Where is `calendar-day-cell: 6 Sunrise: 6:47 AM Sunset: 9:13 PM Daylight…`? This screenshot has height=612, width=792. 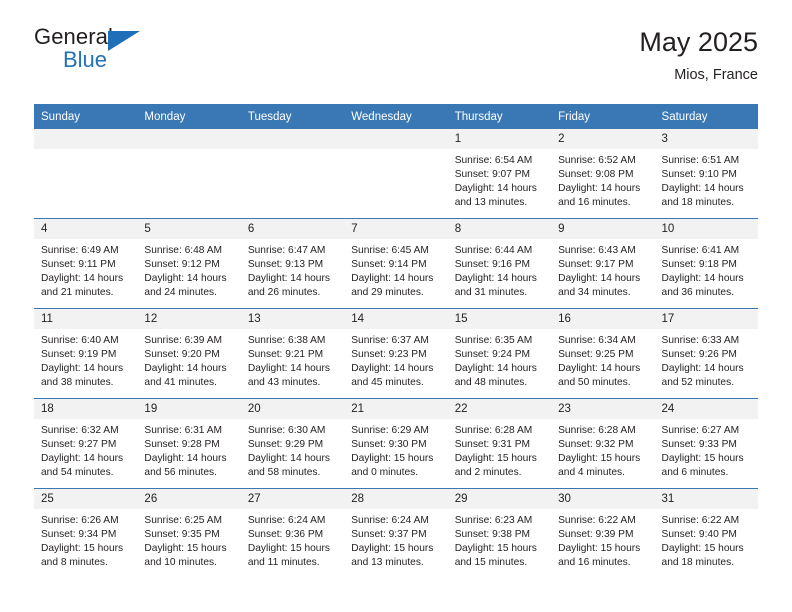 calendar-day-cell: 6 Sunrise: 6:47 AM Sunset: 9:13 PM Daylight… is located at coordinates (292, 263).